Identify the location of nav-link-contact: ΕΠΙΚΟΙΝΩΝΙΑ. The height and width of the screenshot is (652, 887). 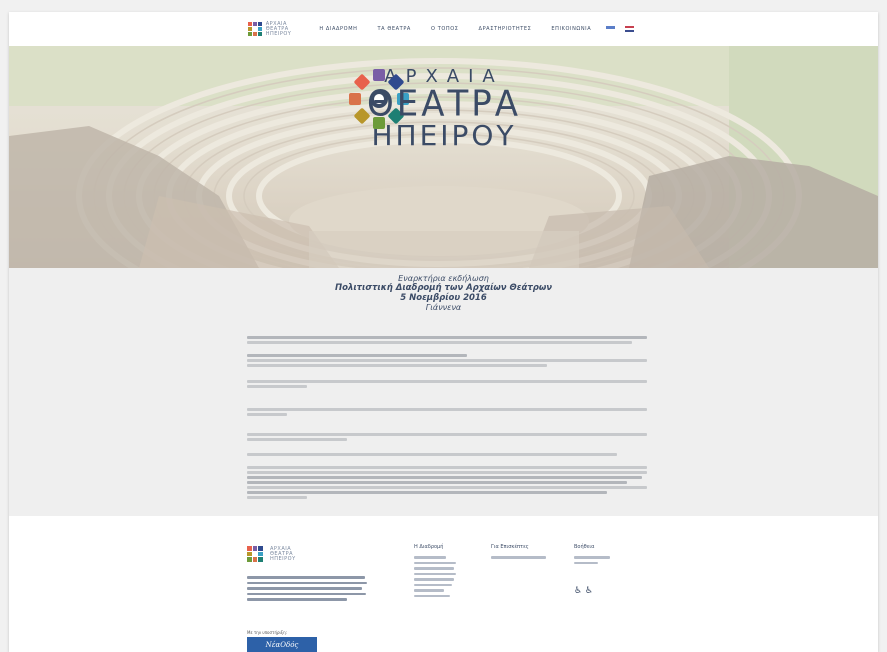
(571, 29).